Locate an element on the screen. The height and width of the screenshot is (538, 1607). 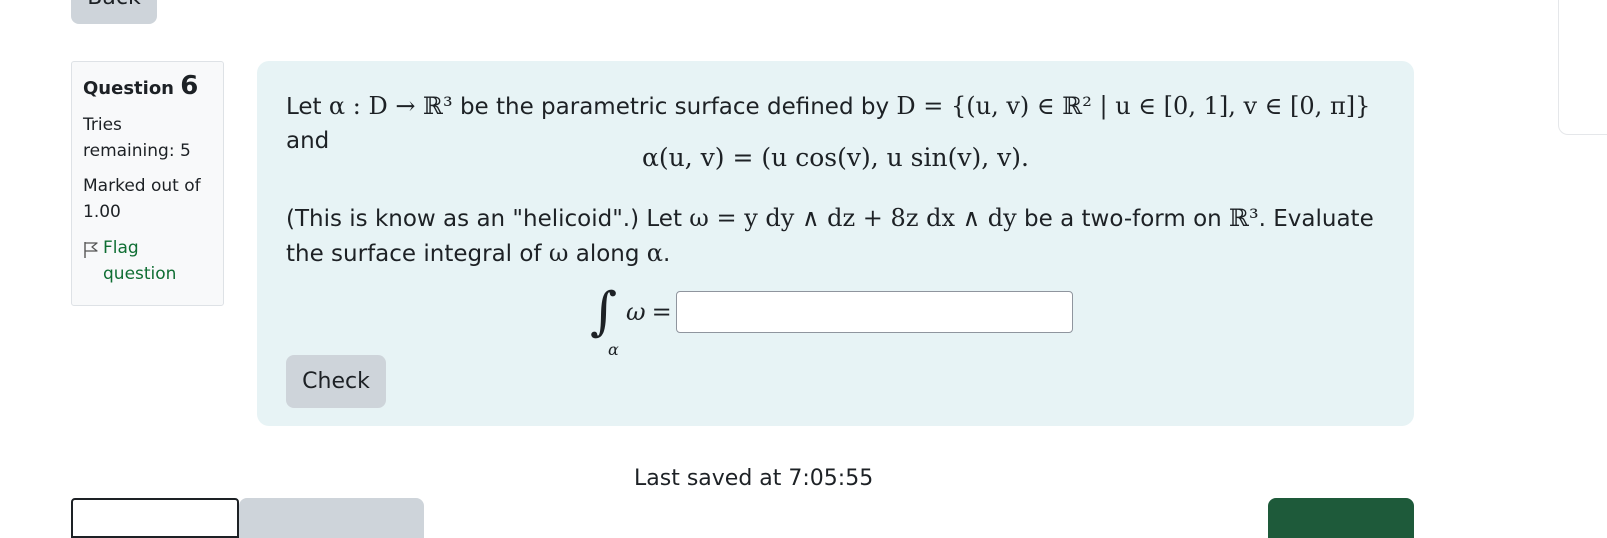
integral-symbol: ∫ α is located at coordinates (605, 322).